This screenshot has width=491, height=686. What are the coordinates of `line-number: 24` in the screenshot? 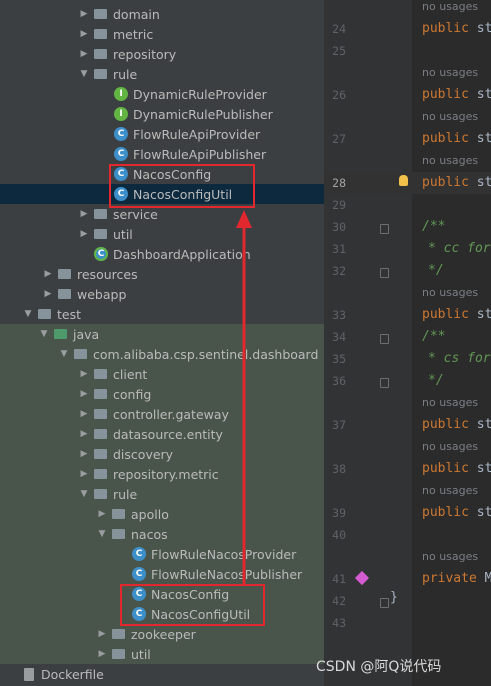 It's located at (339, 29).